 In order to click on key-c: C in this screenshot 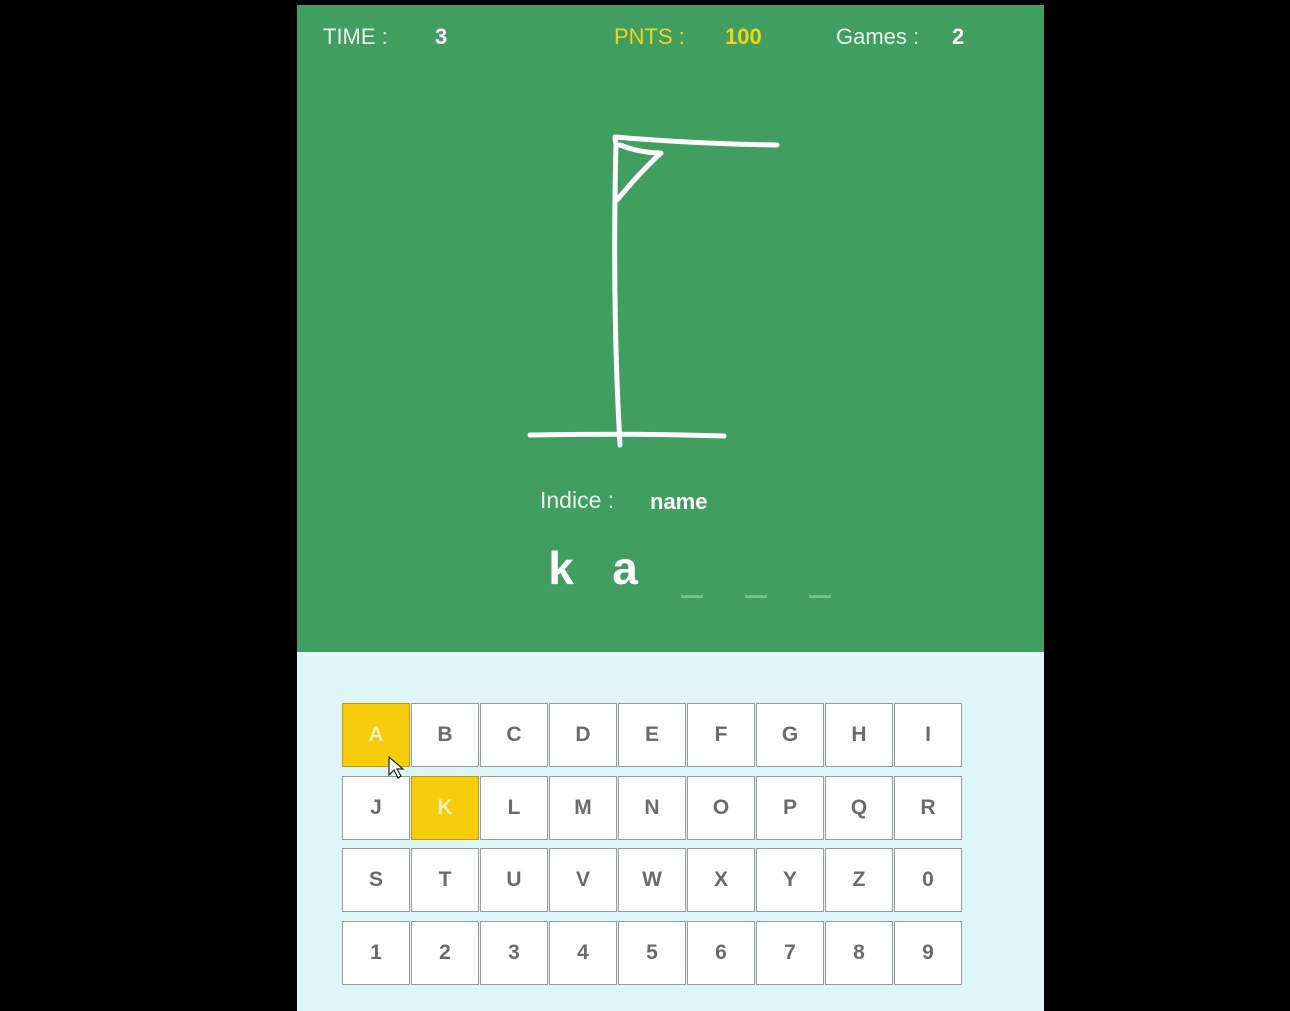, I will do `click(514, 735)`.